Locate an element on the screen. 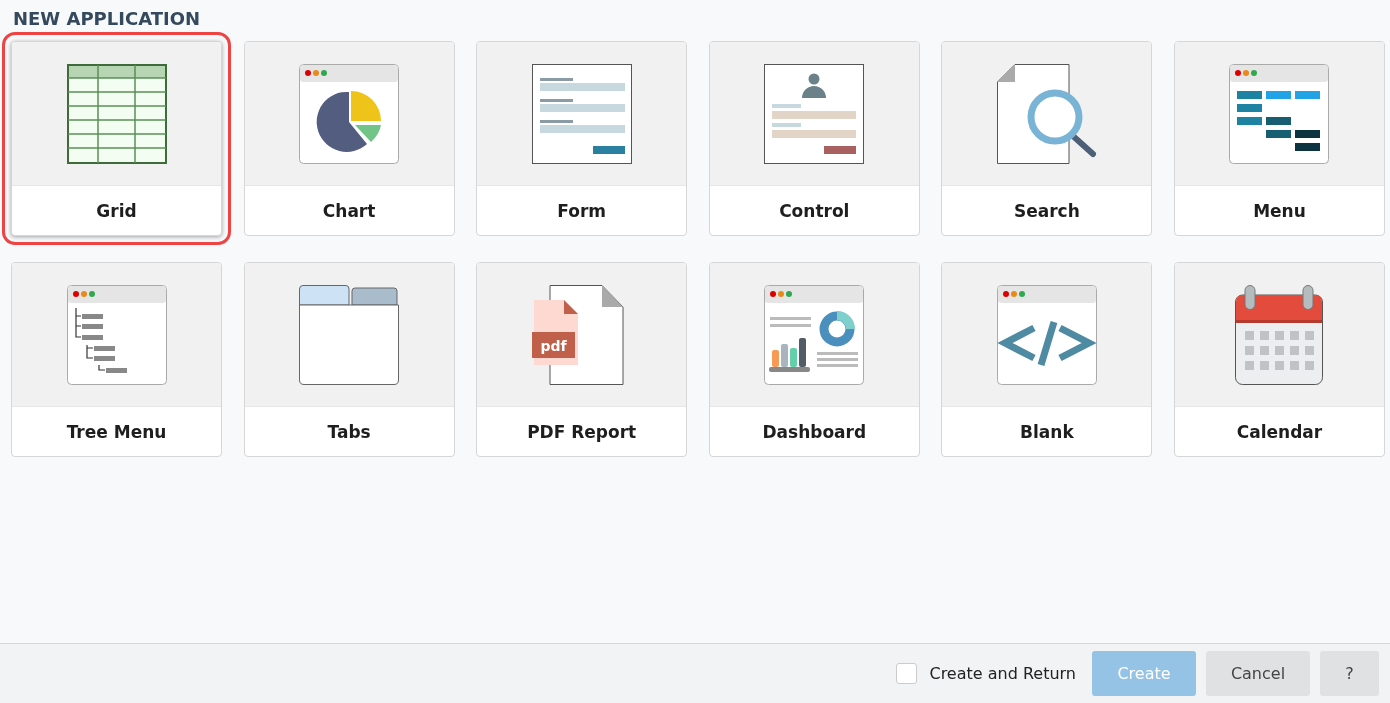  template-card: Blank is located at coordinates (1047, 359).